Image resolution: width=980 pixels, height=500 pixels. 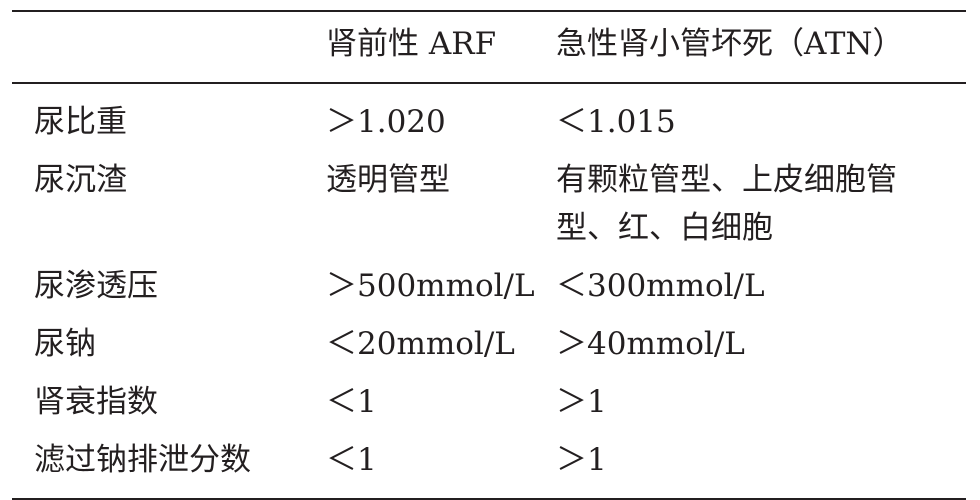 What do you see at coordinates (430, 285) in the screenshot?
I see `prerenal-value: ＞500mmol/L` at bounding box center [430, 285].